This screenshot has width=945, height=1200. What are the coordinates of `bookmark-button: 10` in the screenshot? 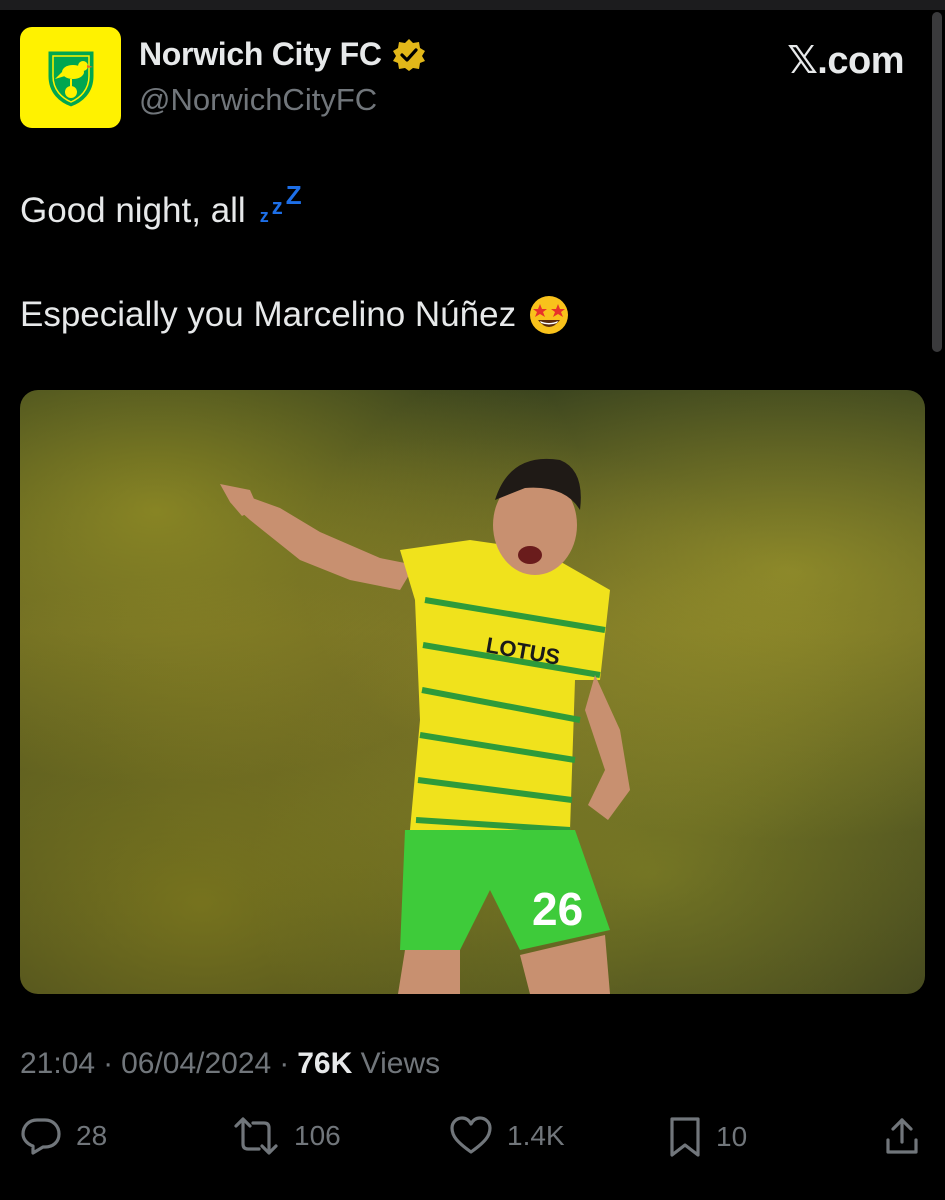 It's located at (707, 1137).